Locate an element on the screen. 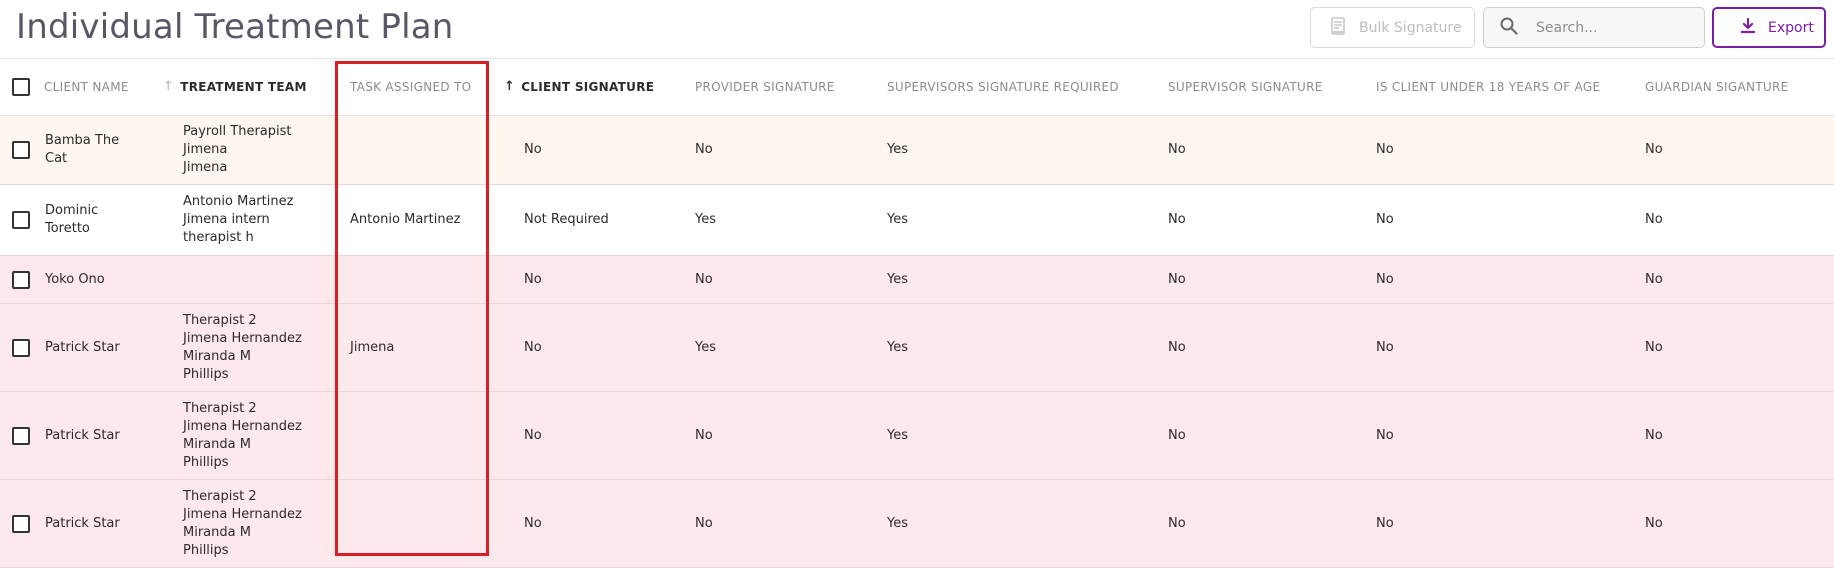  bulk-signature-button: Bulk Signature is located at coordinates (1392, 27).